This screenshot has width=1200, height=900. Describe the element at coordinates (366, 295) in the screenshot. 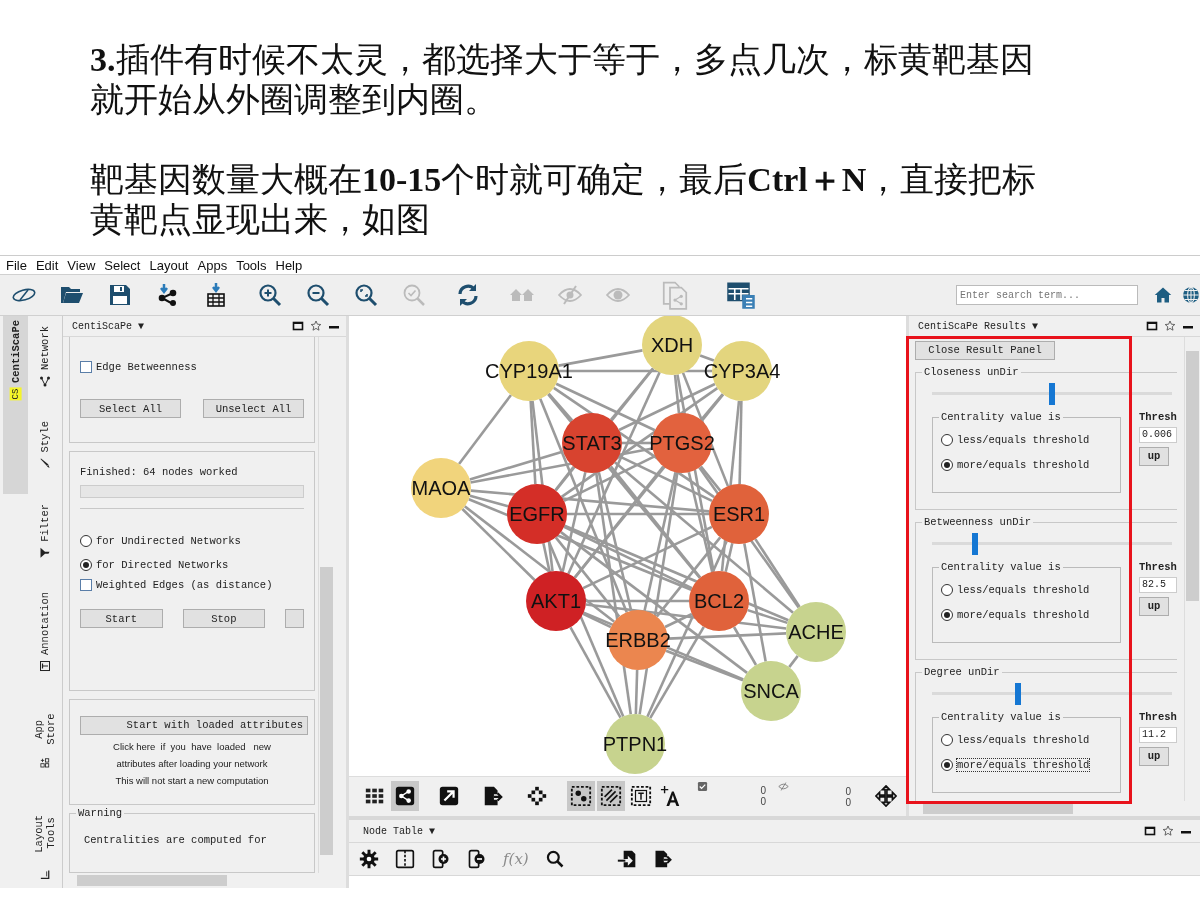

I see `zoom-fit-icon` at that location.